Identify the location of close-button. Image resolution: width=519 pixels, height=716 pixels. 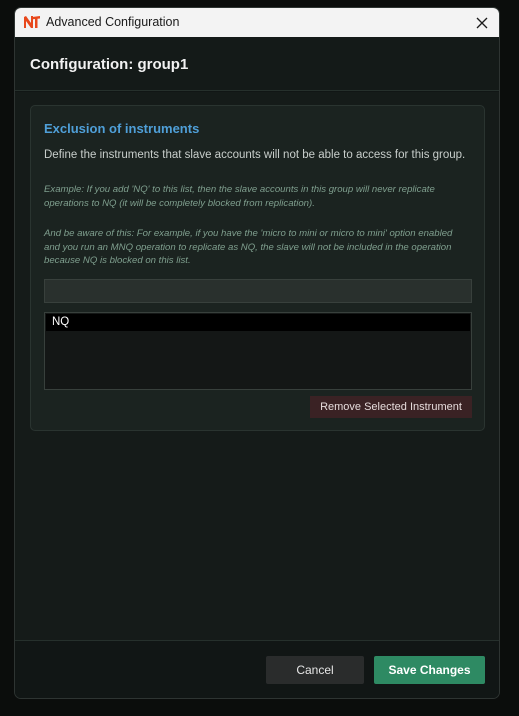
(482, 22).